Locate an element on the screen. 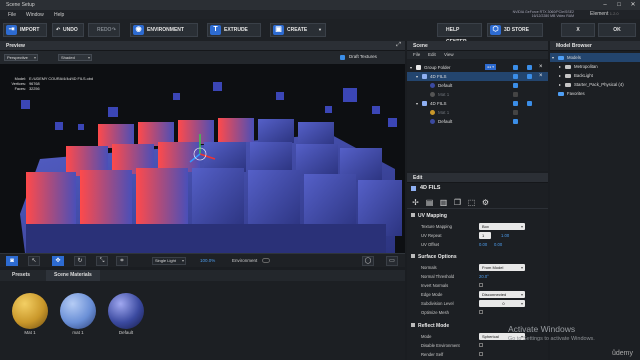  3d-store-button: ⬡ 3D STORE is located at coordinates (515, 30).